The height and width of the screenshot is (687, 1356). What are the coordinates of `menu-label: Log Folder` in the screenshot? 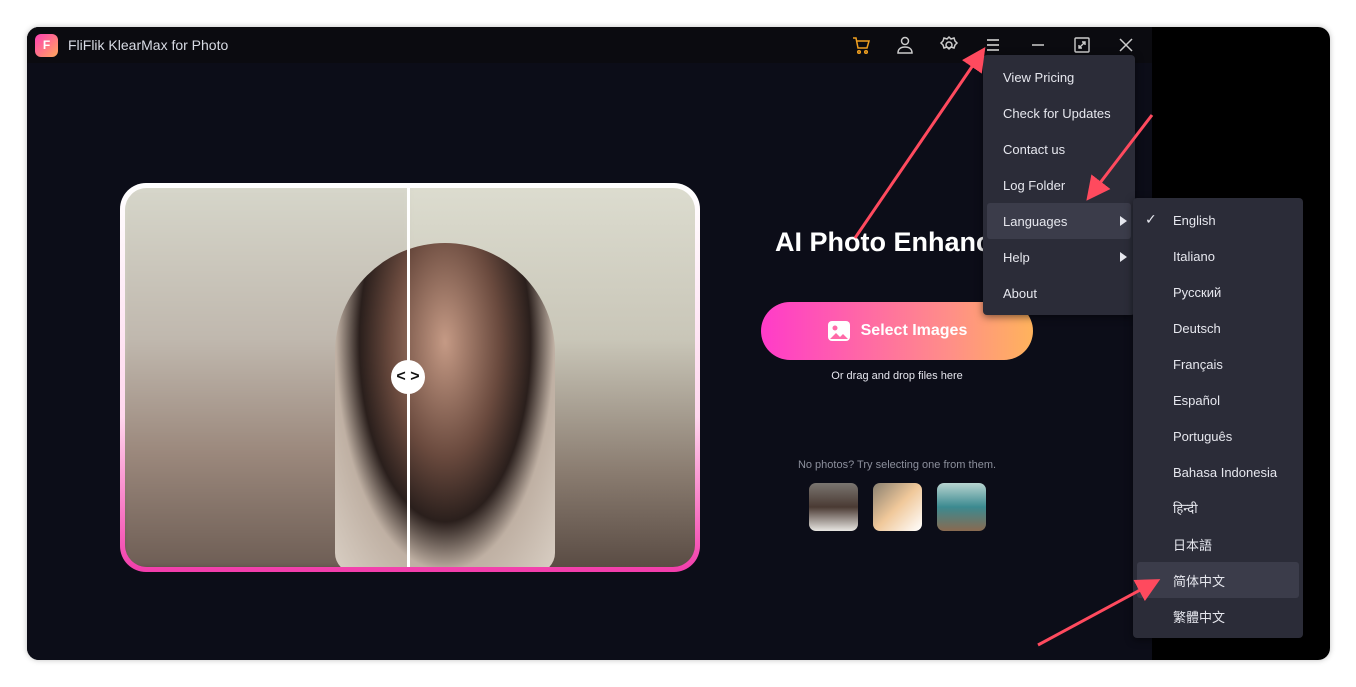 It's located at (1034, 185).